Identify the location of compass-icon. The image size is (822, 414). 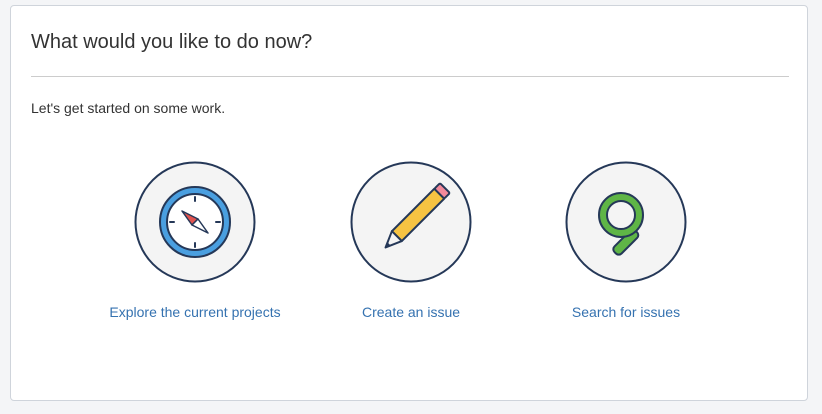
(195, 222).